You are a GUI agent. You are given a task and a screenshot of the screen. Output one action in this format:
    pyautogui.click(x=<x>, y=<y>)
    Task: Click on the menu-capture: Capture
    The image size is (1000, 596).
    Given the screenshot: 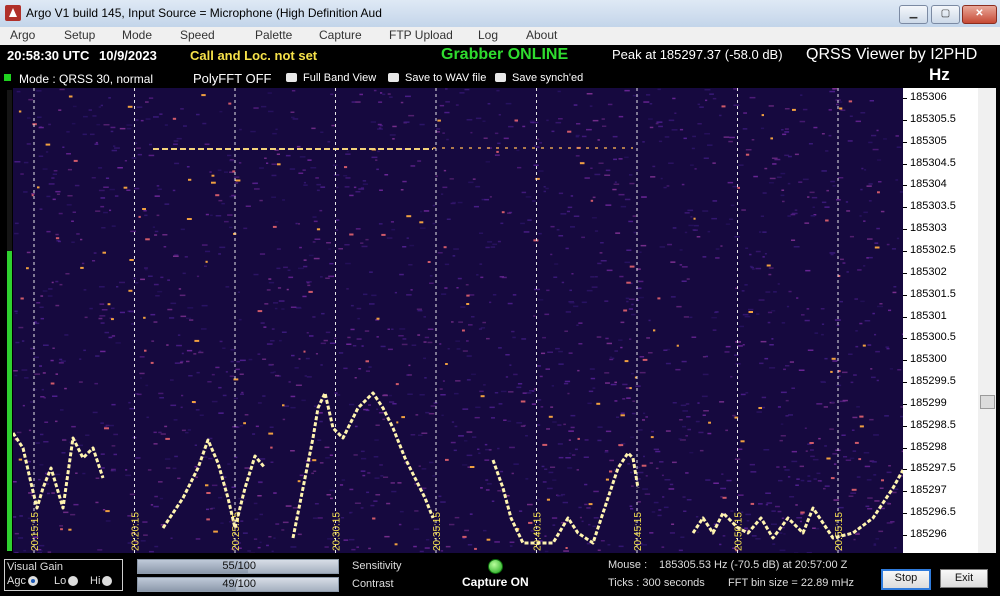 What is the action you would take?
    pyautogui.click(x=340, y=35)
    